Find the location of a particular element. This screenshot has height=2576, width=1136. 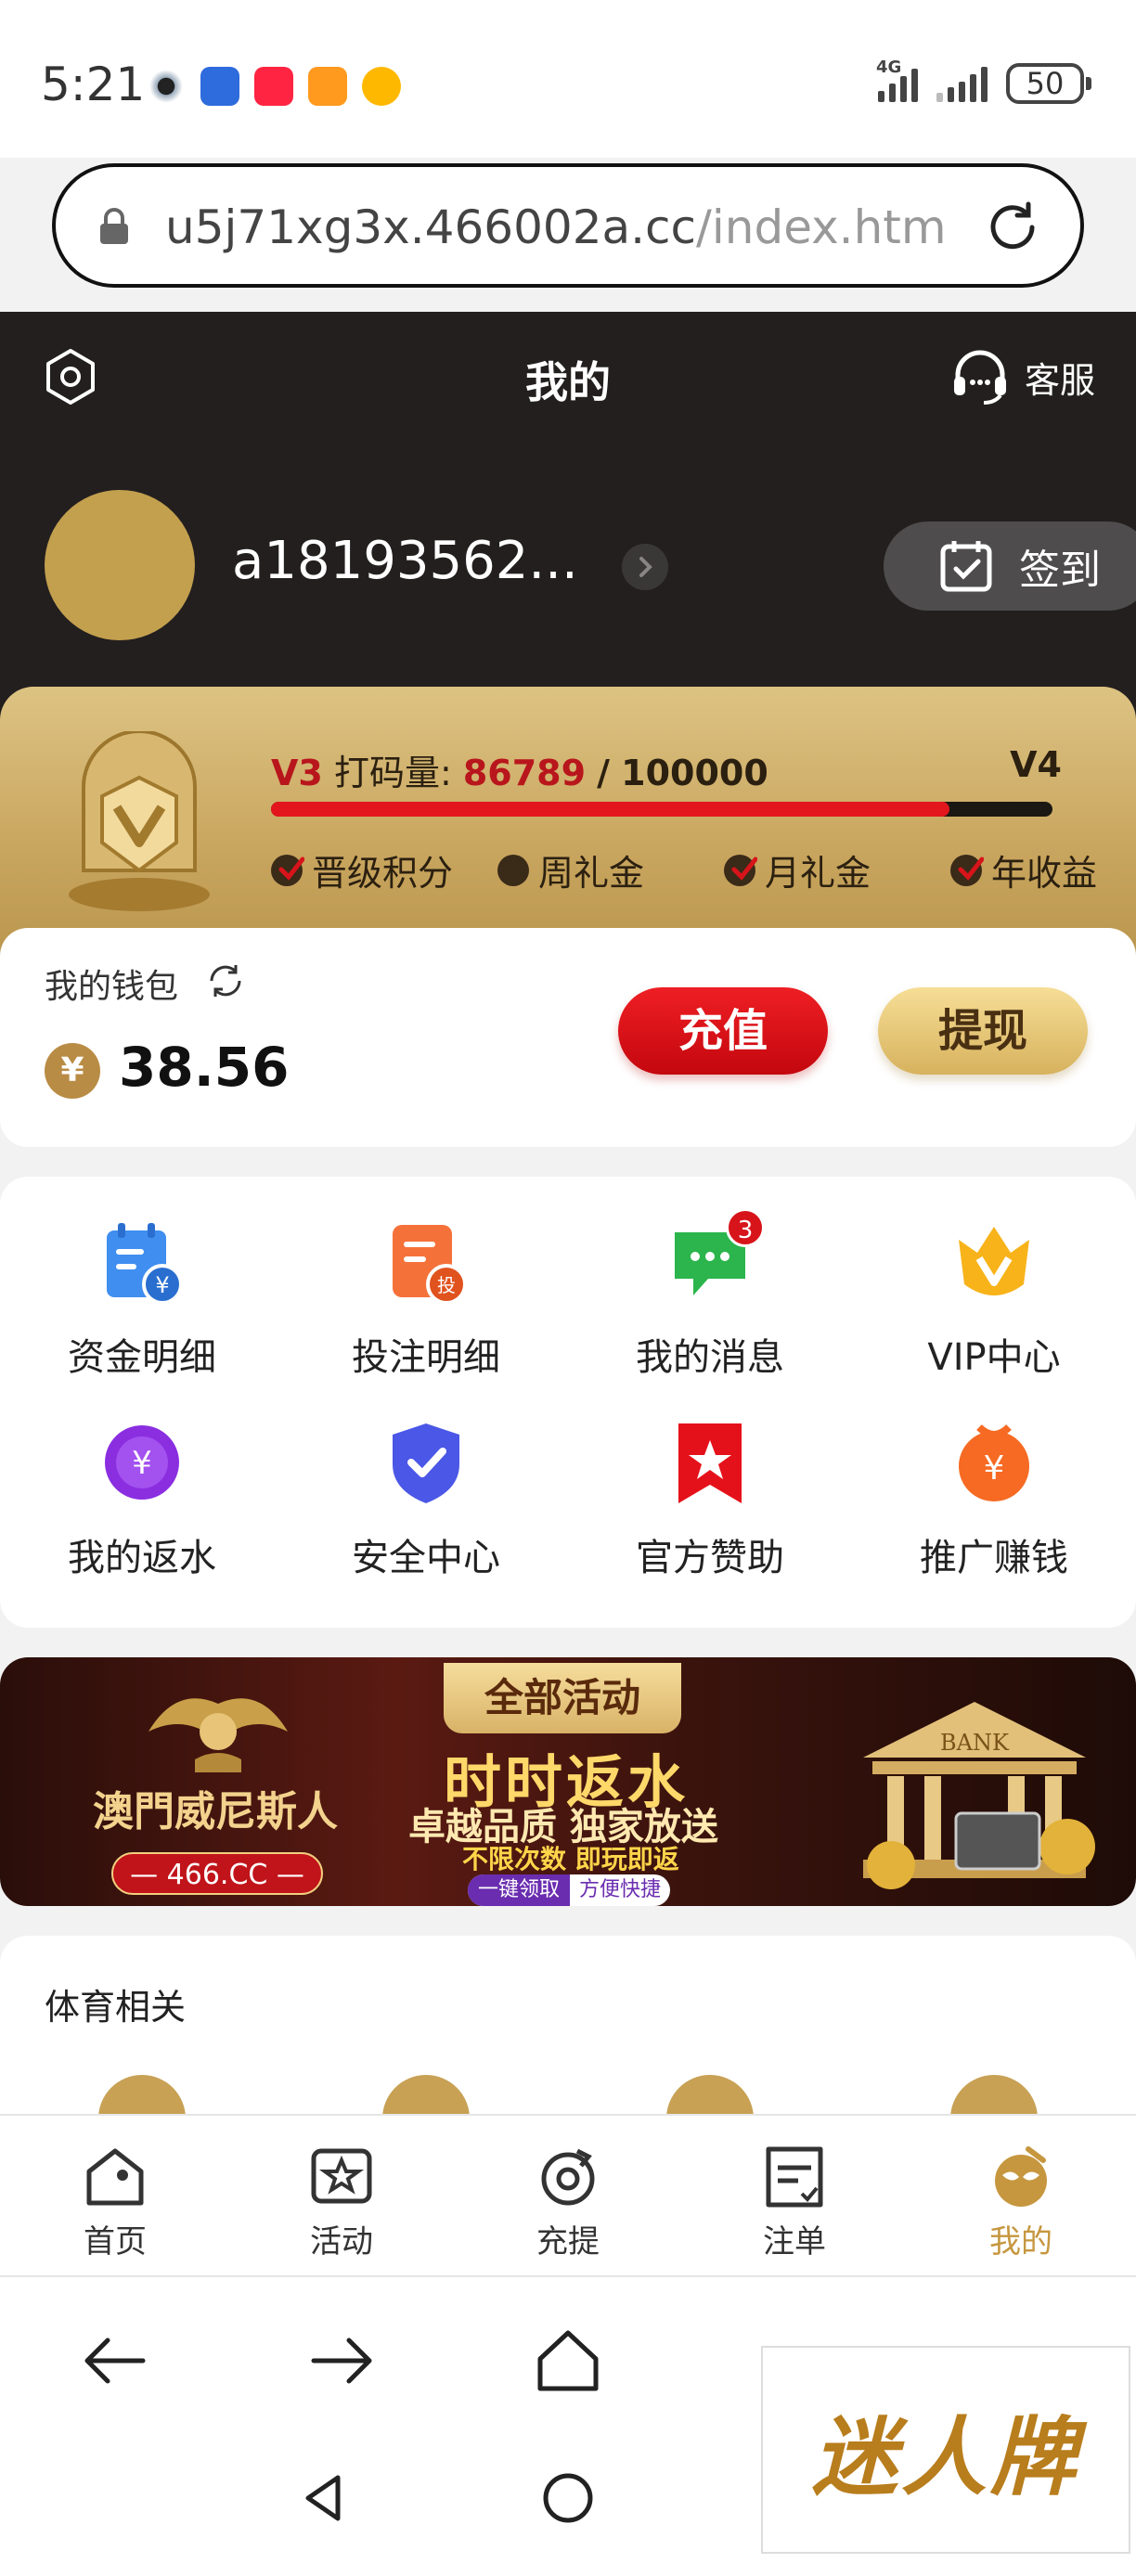

message-count-badge: 3 is located at coordinates (745, 1228).